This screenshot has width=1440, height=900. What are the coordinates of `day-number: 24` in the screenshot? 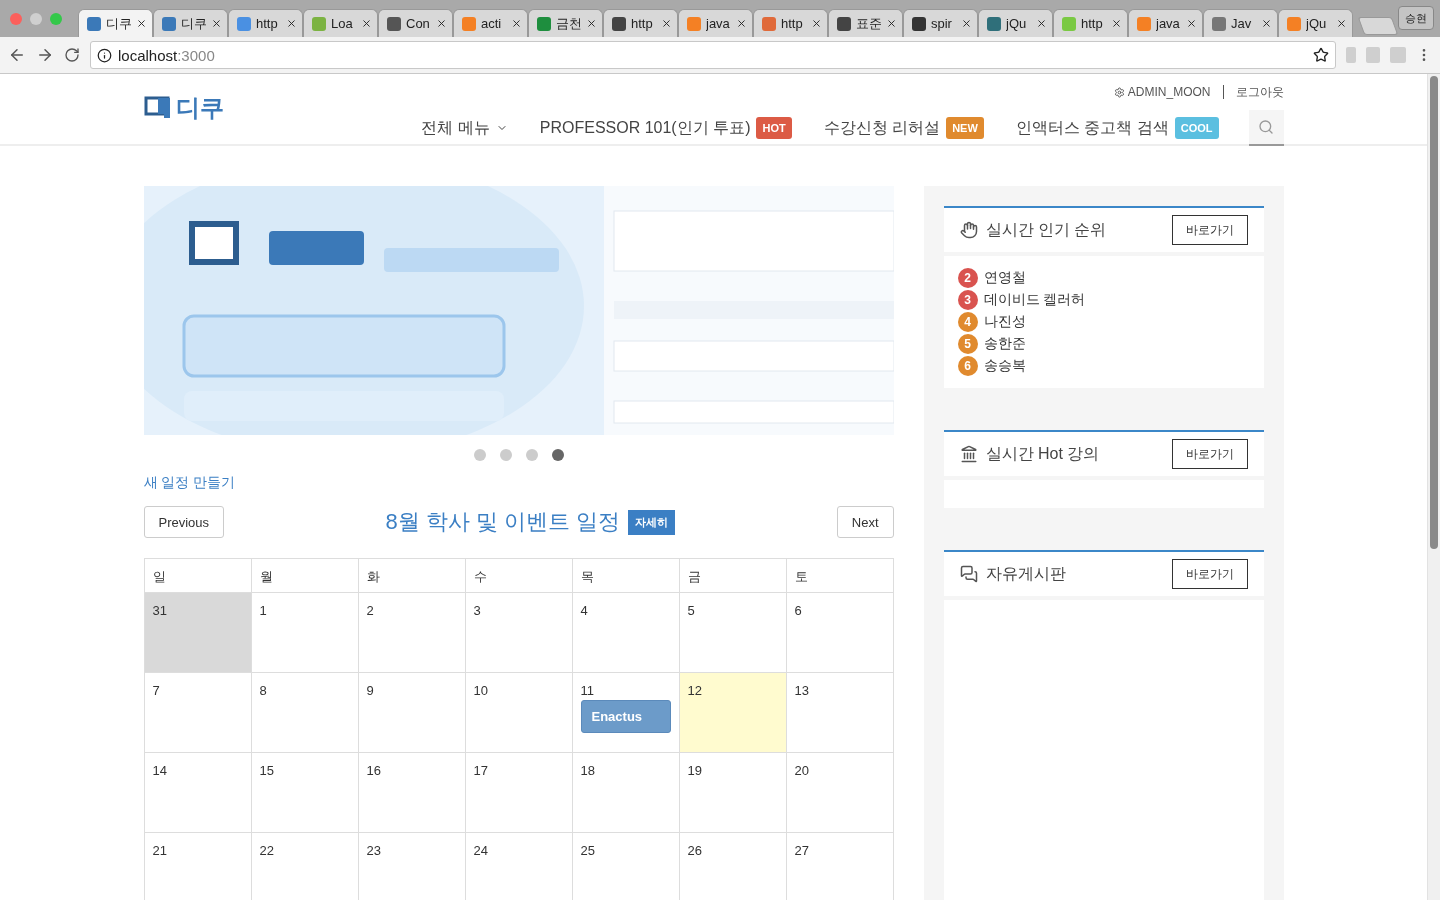 It's located at (481, 850).